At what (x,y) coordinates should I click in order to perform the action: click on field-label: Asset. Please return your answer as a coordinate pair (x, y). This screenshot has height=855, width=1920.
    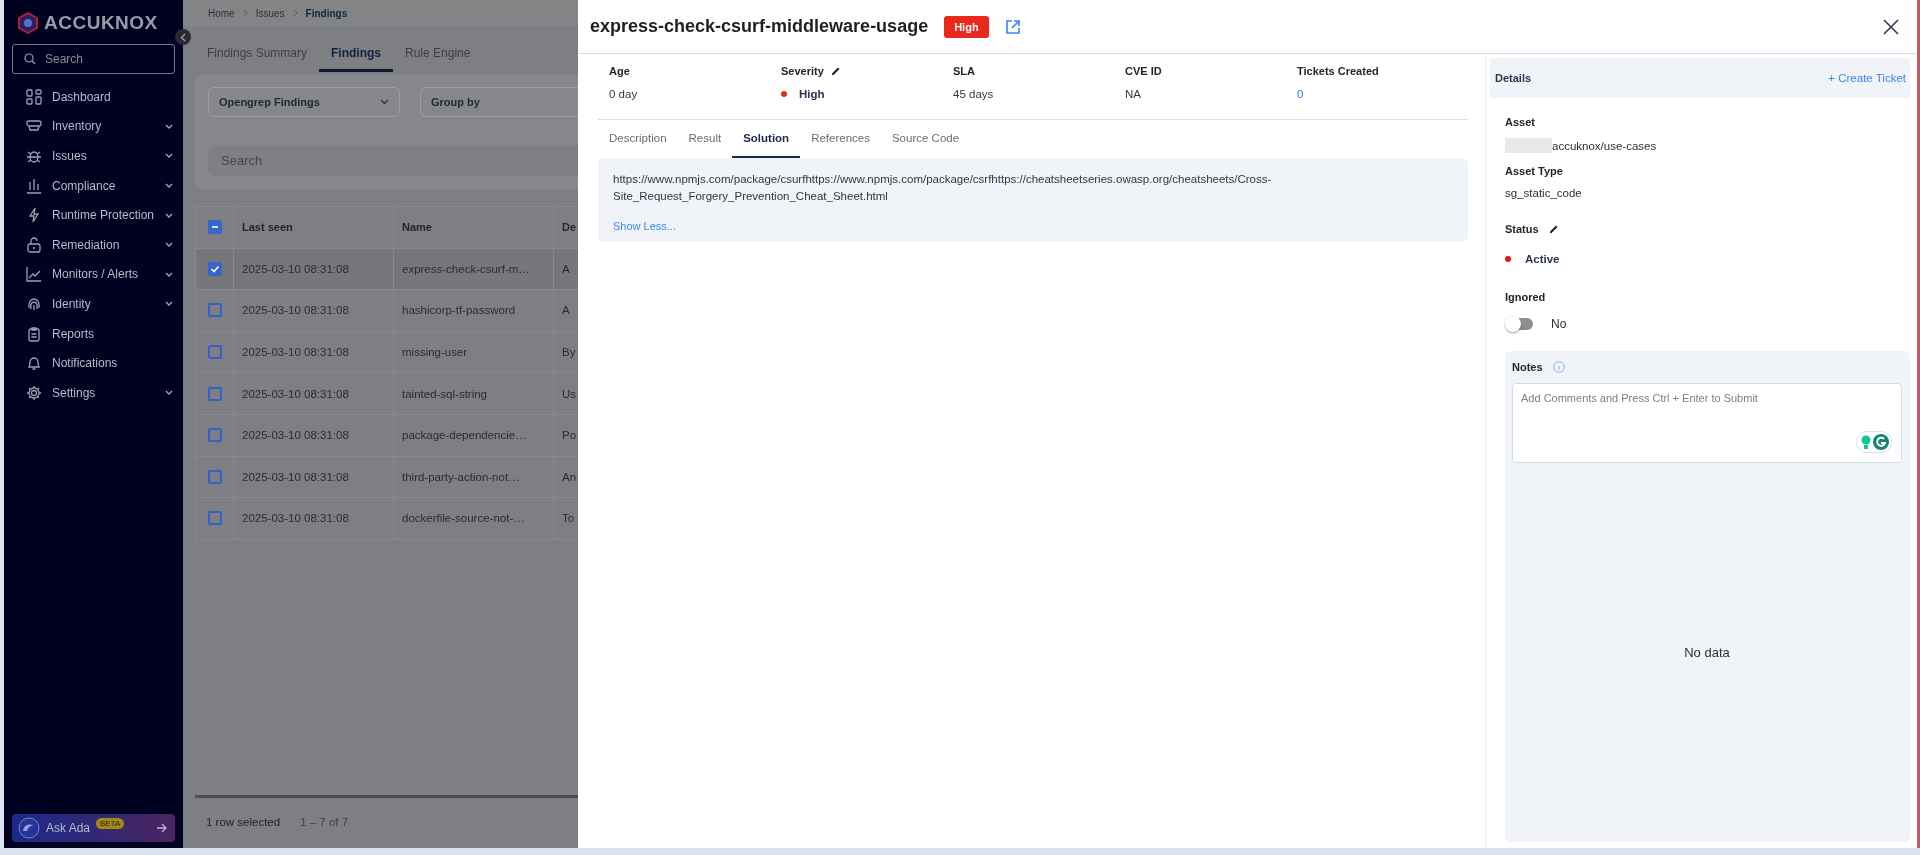
    Looking at the image, I should click on (1520, 122).